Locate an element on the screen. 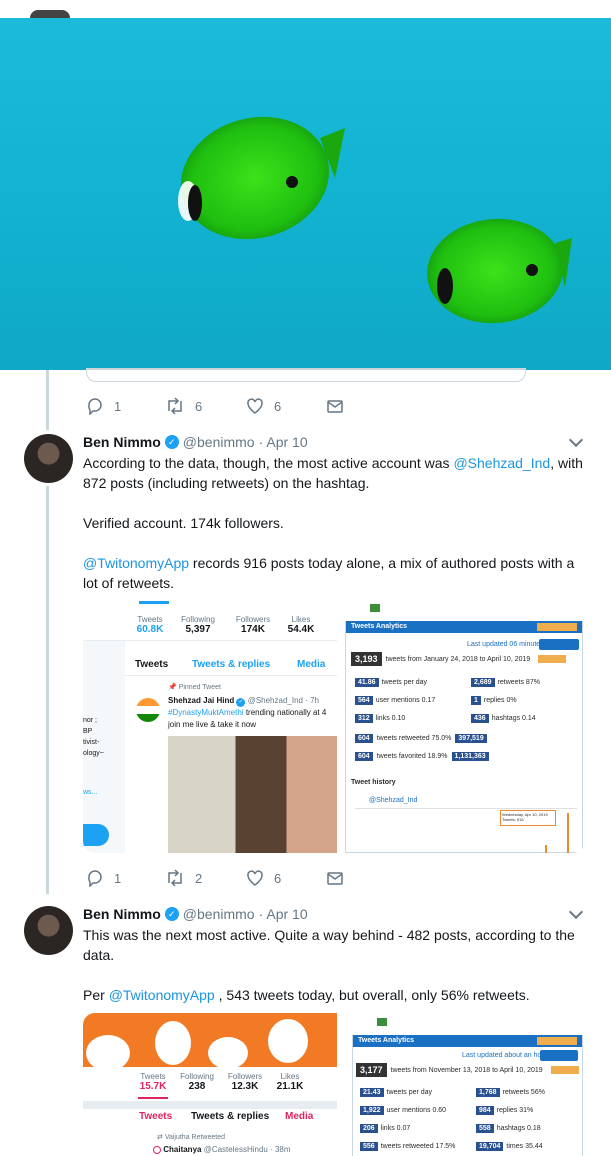  history-chart: Wednesday, Apr 10, 2019 Tweets: 916 is located at coordinates (466, 830).